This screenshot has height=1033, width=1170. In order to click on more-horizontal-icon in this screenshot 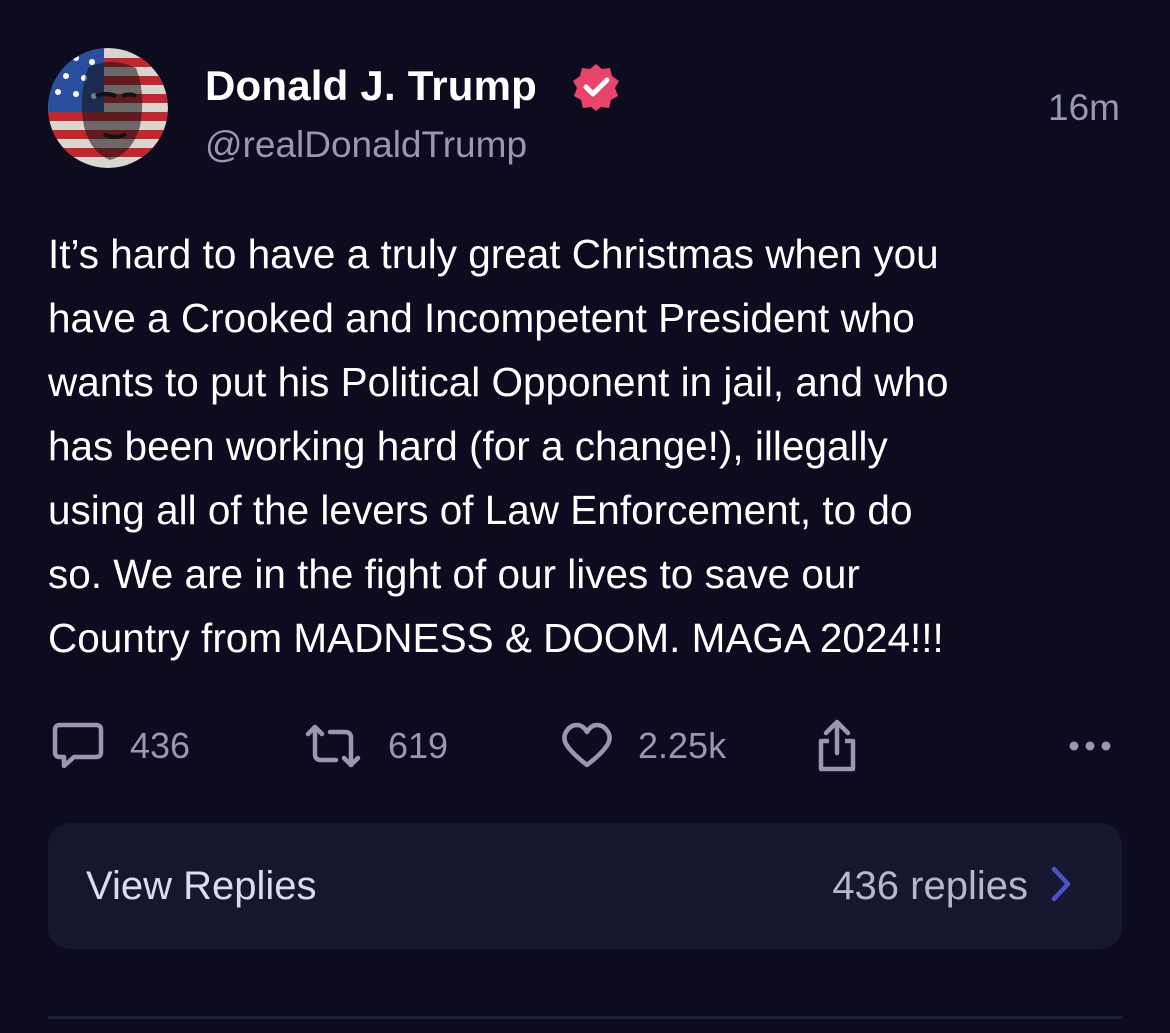, I will do `click(1091, 746)`.